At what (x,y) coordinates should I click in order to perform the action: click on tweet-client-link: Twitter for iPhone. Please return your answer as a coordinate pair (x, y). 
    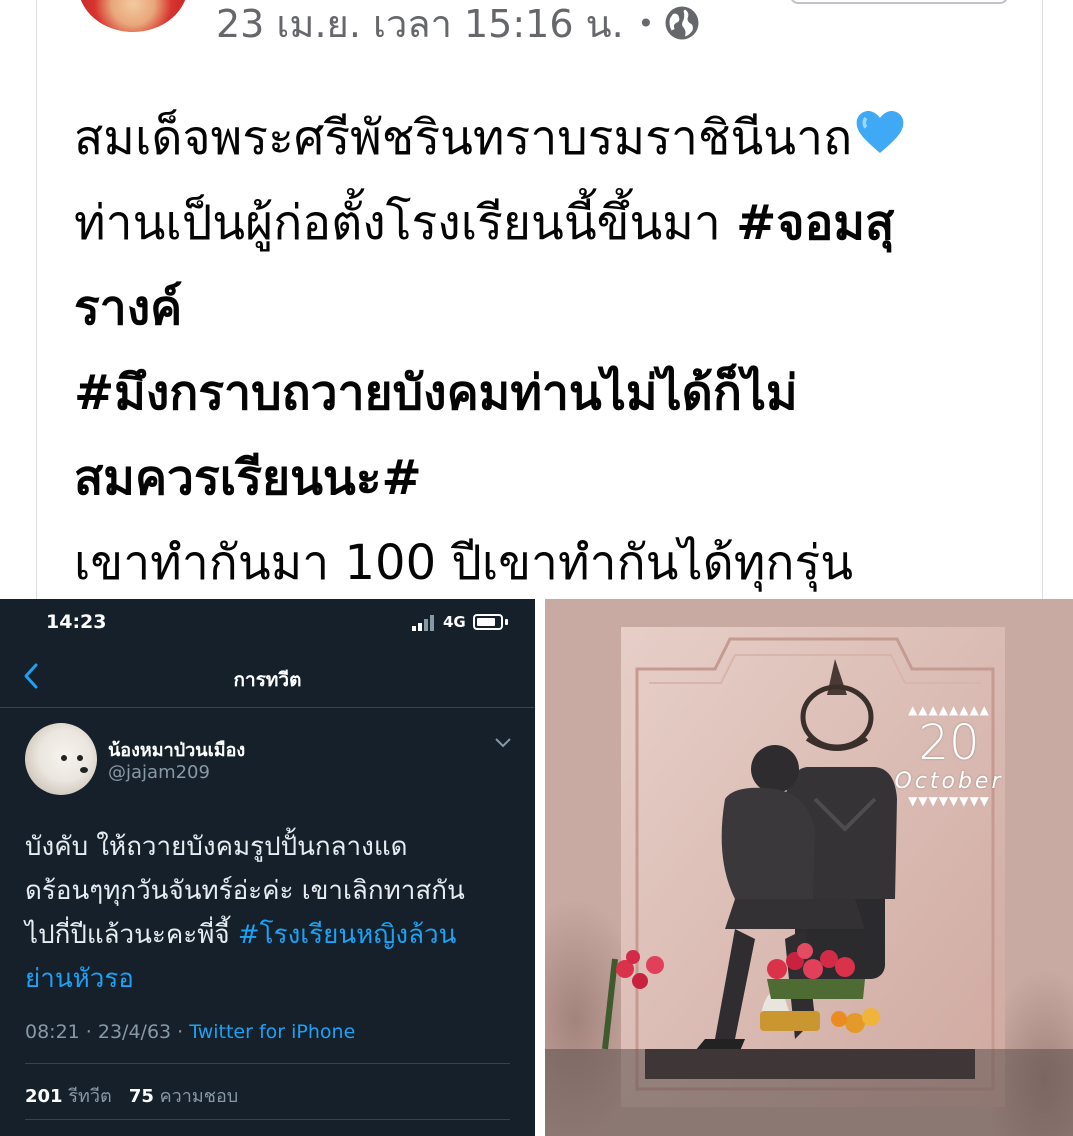
    Looking at the image, I should click on (272, 1032).